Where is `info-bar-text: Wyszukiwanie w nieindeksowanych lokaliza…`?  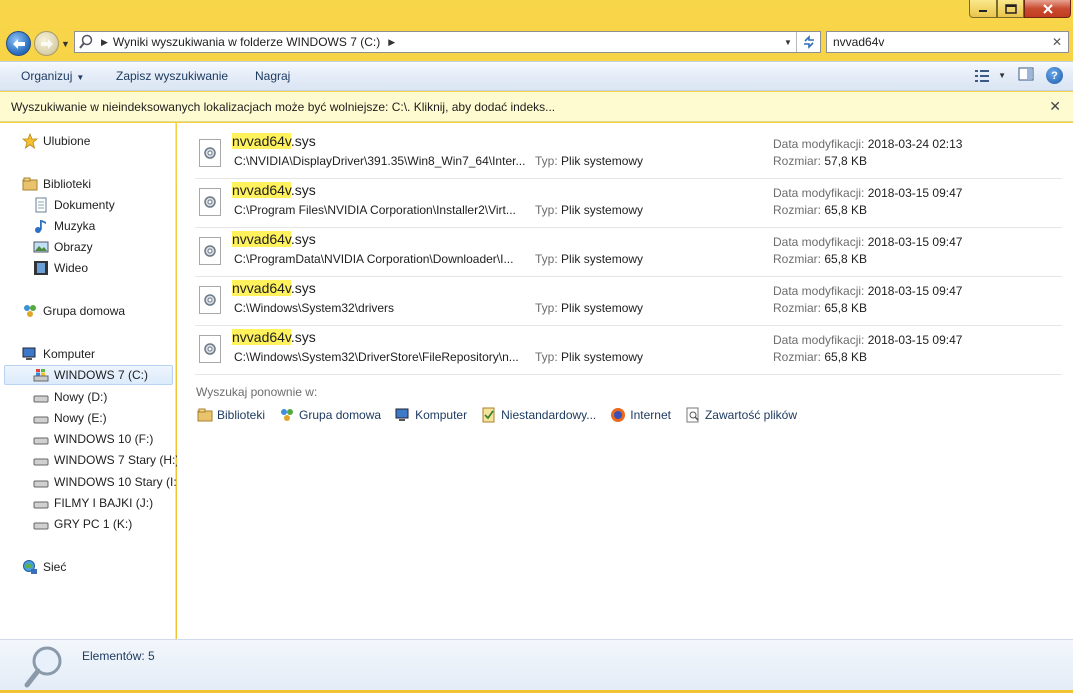 info-bar-text: Wyszukiwanie w nieindeksowanych lokaliza… is located at coordinates (283, 107).